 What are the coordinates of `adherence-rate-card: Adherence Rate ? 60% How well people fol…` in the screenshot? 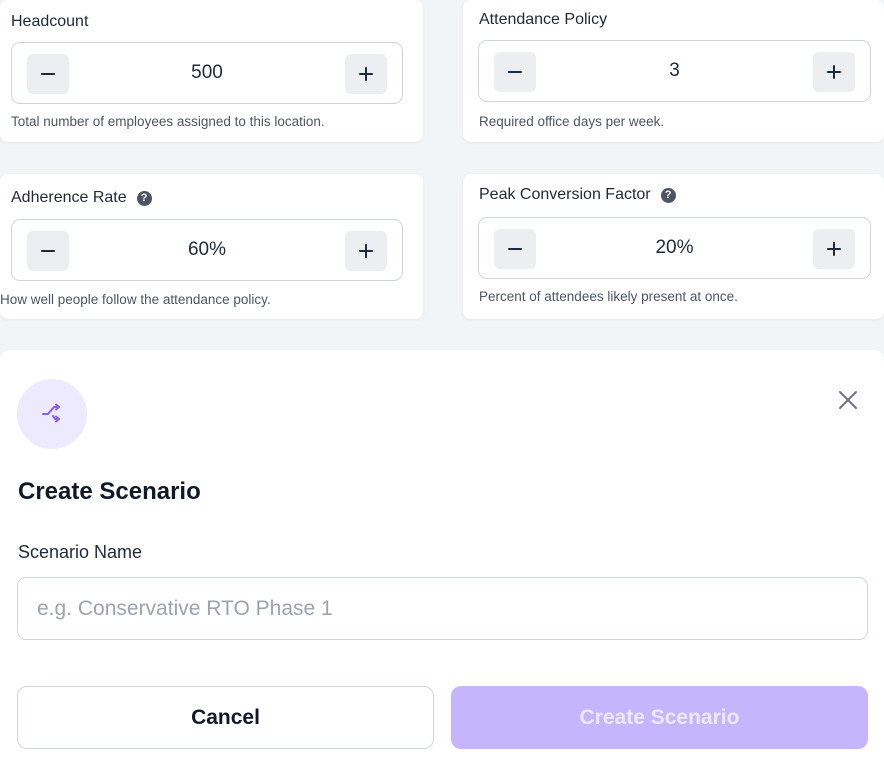 It's located at (211, 246).